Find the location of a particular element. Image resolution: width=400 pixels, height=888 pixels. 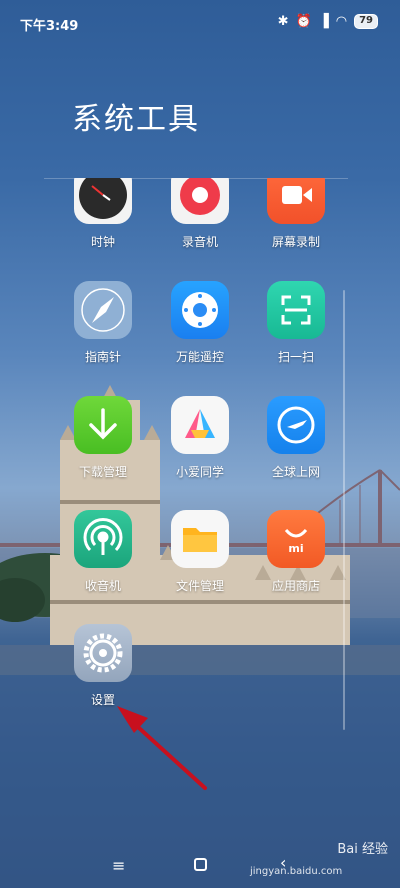

watermark-brand: Bai 经验 is located at coordinates (362, 849).